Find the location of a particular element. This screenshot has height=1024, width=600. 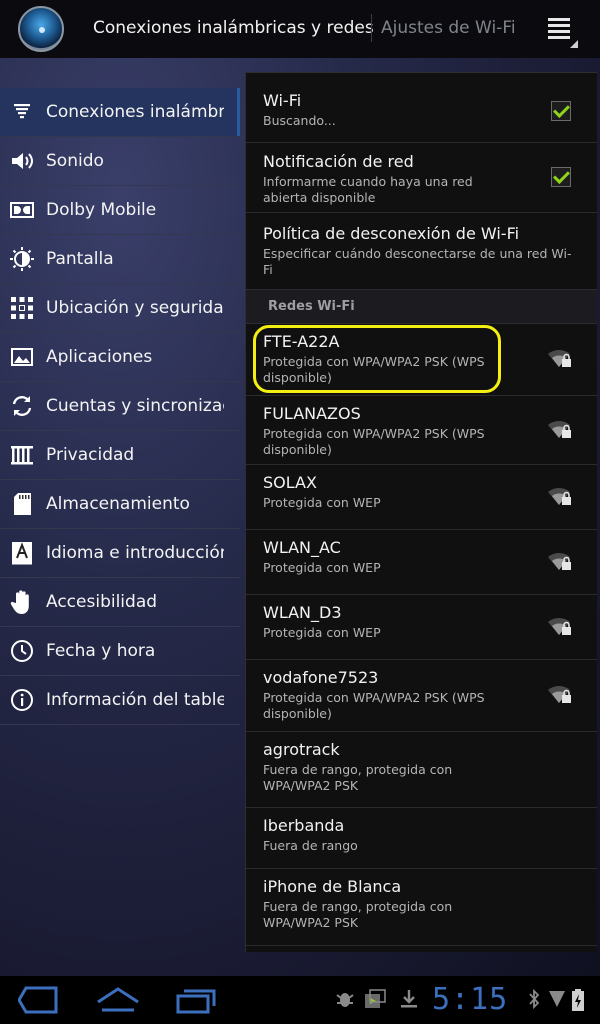

sidebar-item-applications: Aplicaciones is located at coordinates (120, 357).